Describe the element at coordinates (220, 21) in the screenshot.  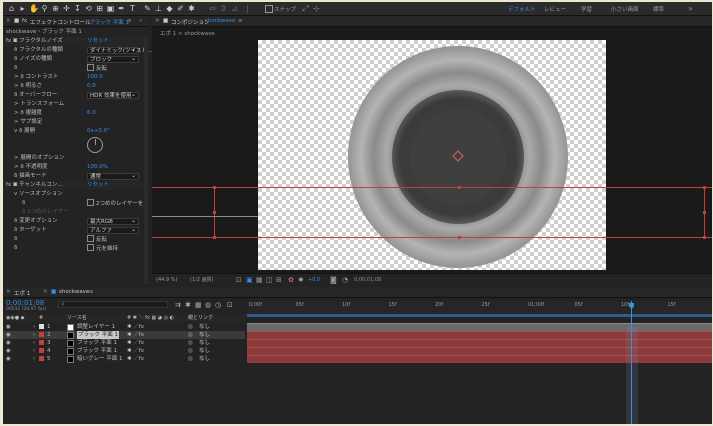
I see `composition-tab-comp: shockwave` at that location.